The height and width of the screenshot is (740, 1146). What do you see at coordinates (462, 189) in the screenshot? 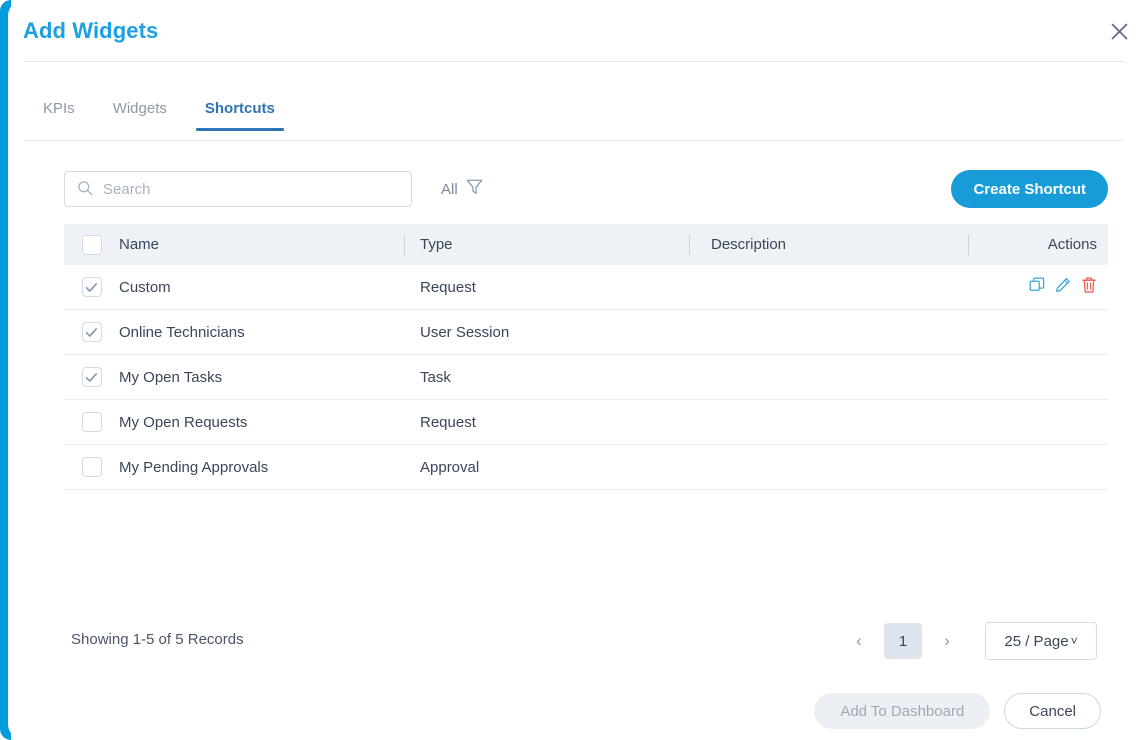
I see `filter-control: All` at bounding box center [462, 189].